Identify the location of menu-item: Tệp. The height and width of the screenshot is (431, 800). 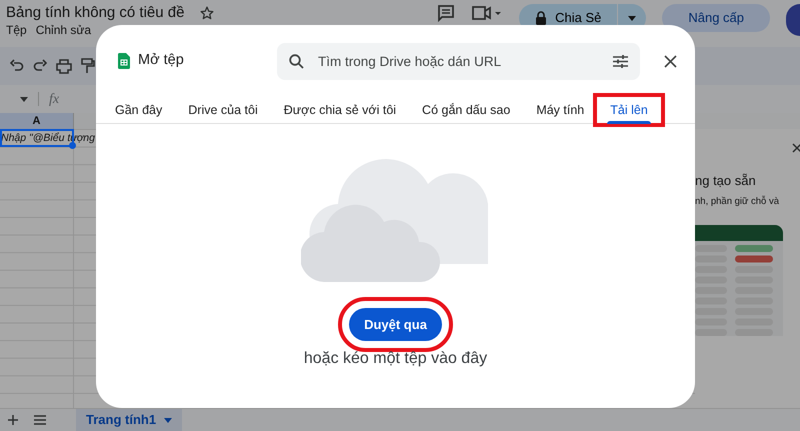
(16, 30).